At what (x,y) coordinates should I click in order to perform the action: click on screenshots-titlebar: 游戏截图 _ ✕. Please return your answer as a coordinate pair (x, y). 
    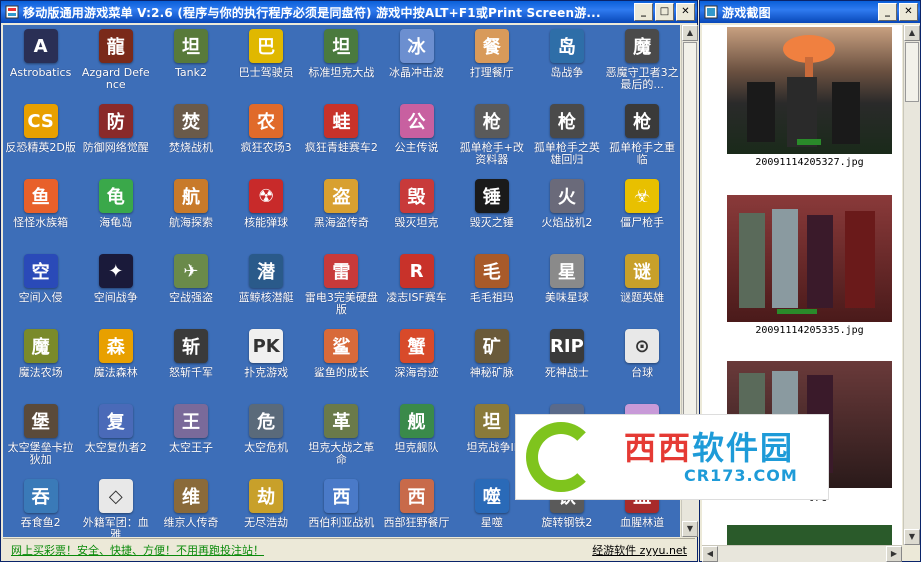
    Looking at the image, I should click on (810, 12).